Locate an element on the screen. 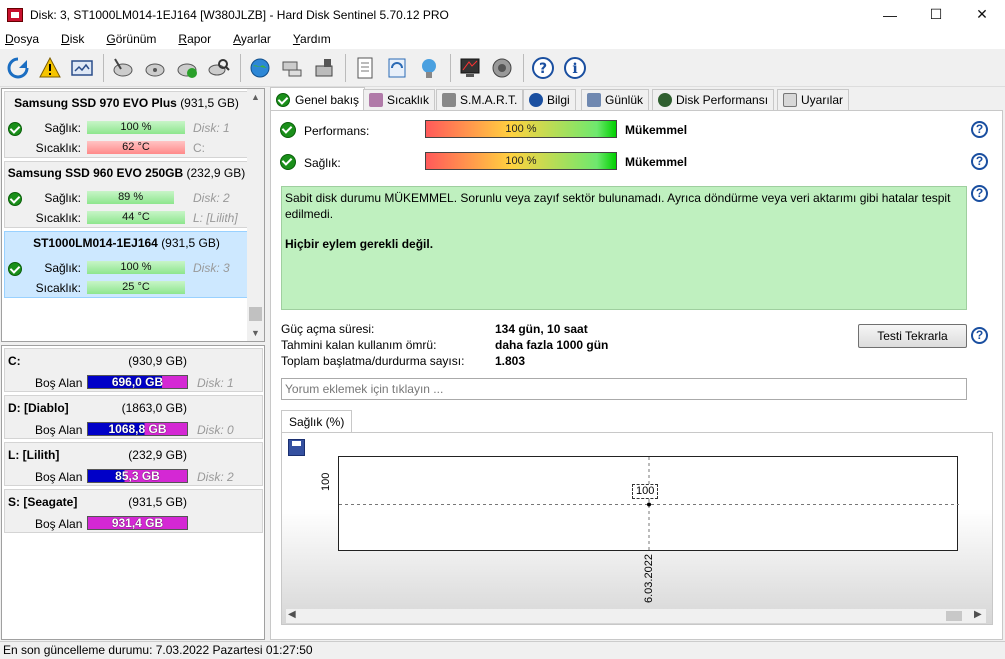  menu-disk: Disk is located at coordinates (72, 39).